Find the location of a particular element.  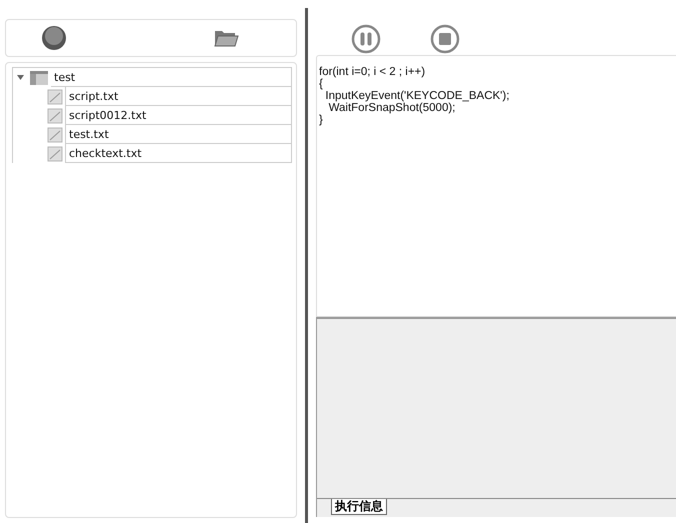

tree-item: test is located at coordinates (171, 77).